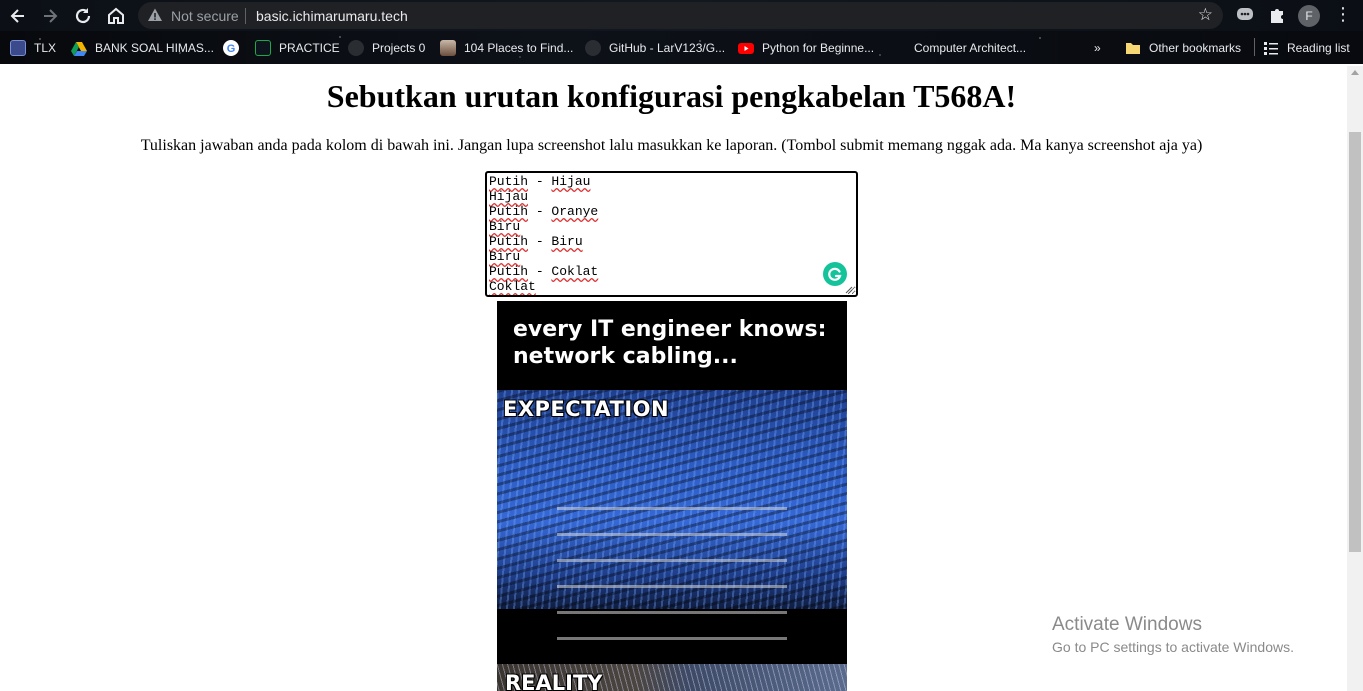  What do you see at coordinates (849, 290) in the screenshot?
I see `resize-handle-icon` at bounding box center [849, 290].